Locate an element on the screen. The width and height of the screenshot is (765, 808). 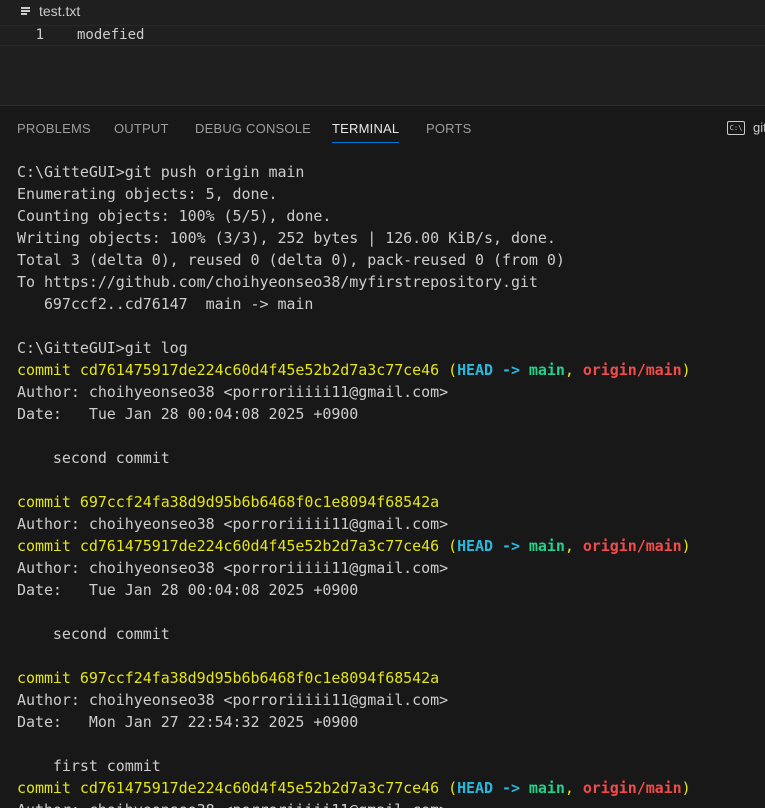
breadcrumb: test.txt is located at coordinates (382, 11).